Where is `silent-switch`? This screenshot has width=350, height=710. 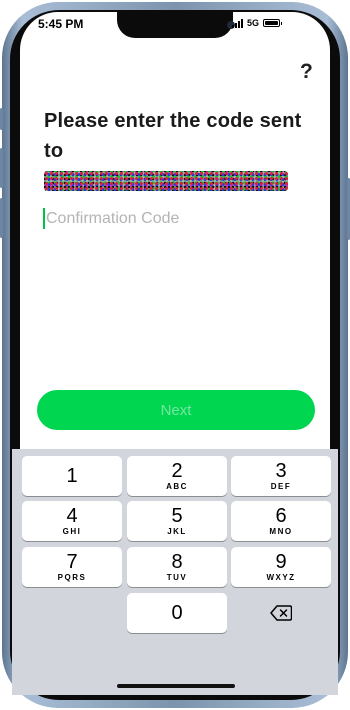
silent-switch is located at coordinates (1, 119).